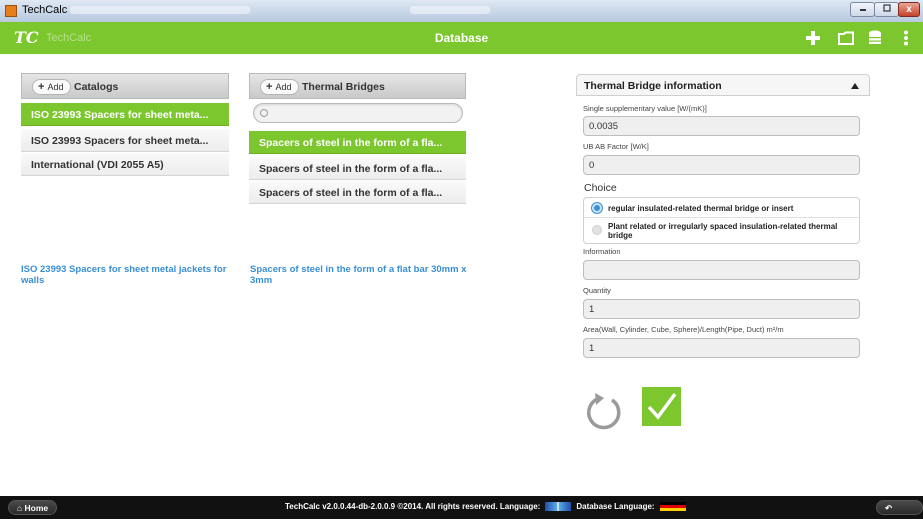  Describe the element at coordinates (343, 87) in the screenshot. I see `bridges-title: Thermal Bridges` at that location.